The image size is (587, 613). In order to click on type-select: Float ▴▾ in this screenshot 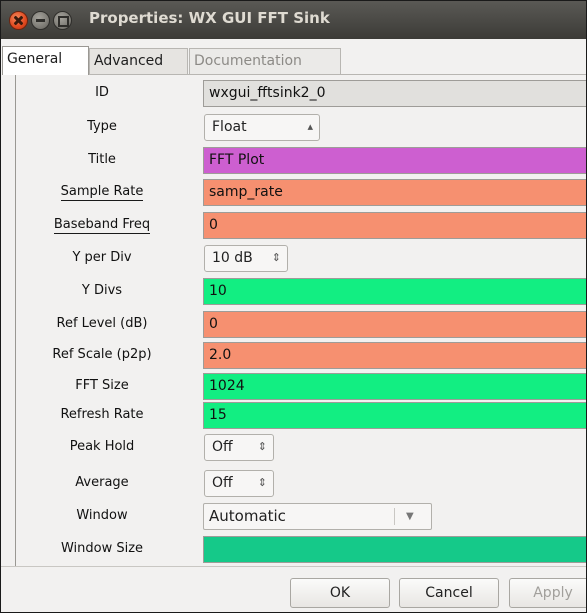, I will do `click(262, 135)`.